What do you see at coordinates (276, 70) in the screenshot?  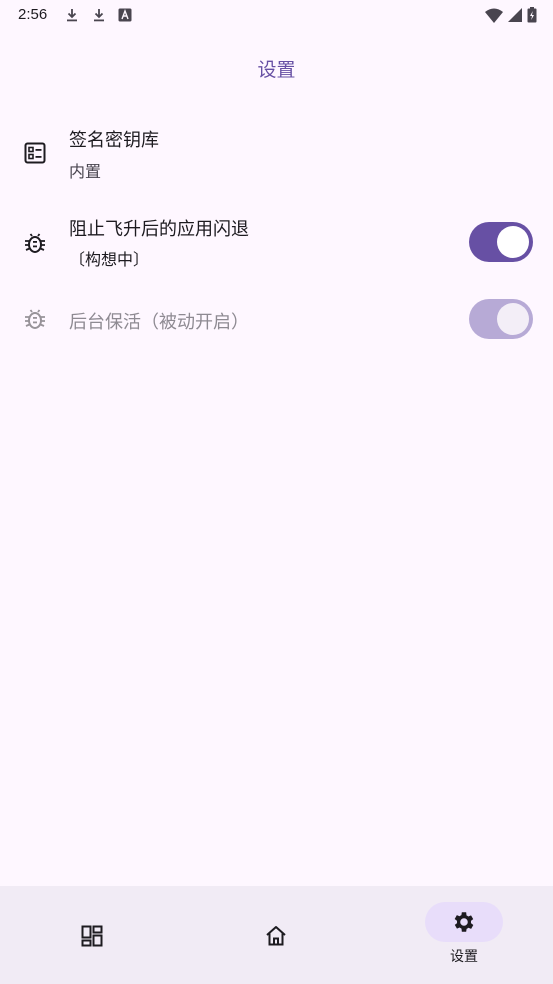 I see `page-title: 设置` at bounding box center [276, 70].